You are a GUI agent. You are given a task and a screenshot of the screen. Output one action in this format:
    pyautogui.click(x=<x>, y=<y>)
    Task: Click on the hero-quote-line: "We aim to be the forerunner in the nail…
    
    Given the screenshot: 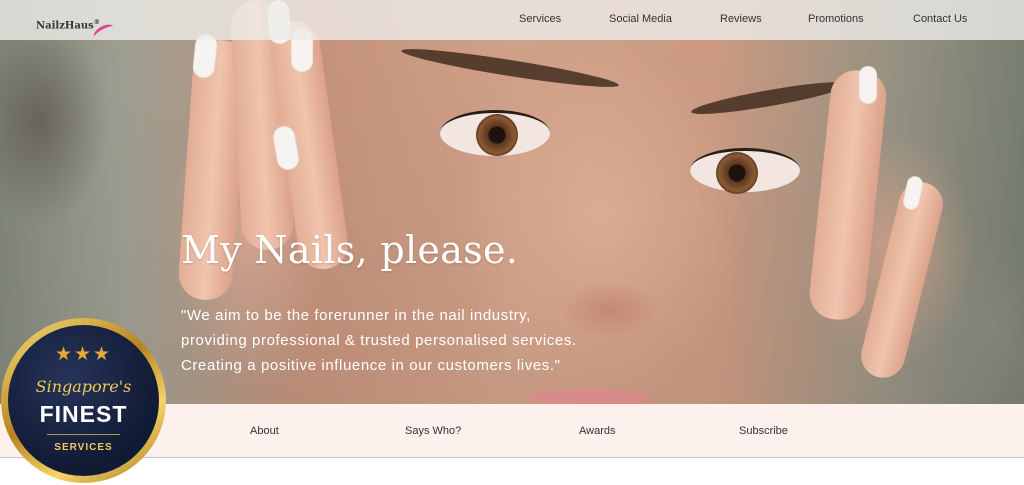 What is the action you would take?
    pyautogui.click(x=356, y=315)
    